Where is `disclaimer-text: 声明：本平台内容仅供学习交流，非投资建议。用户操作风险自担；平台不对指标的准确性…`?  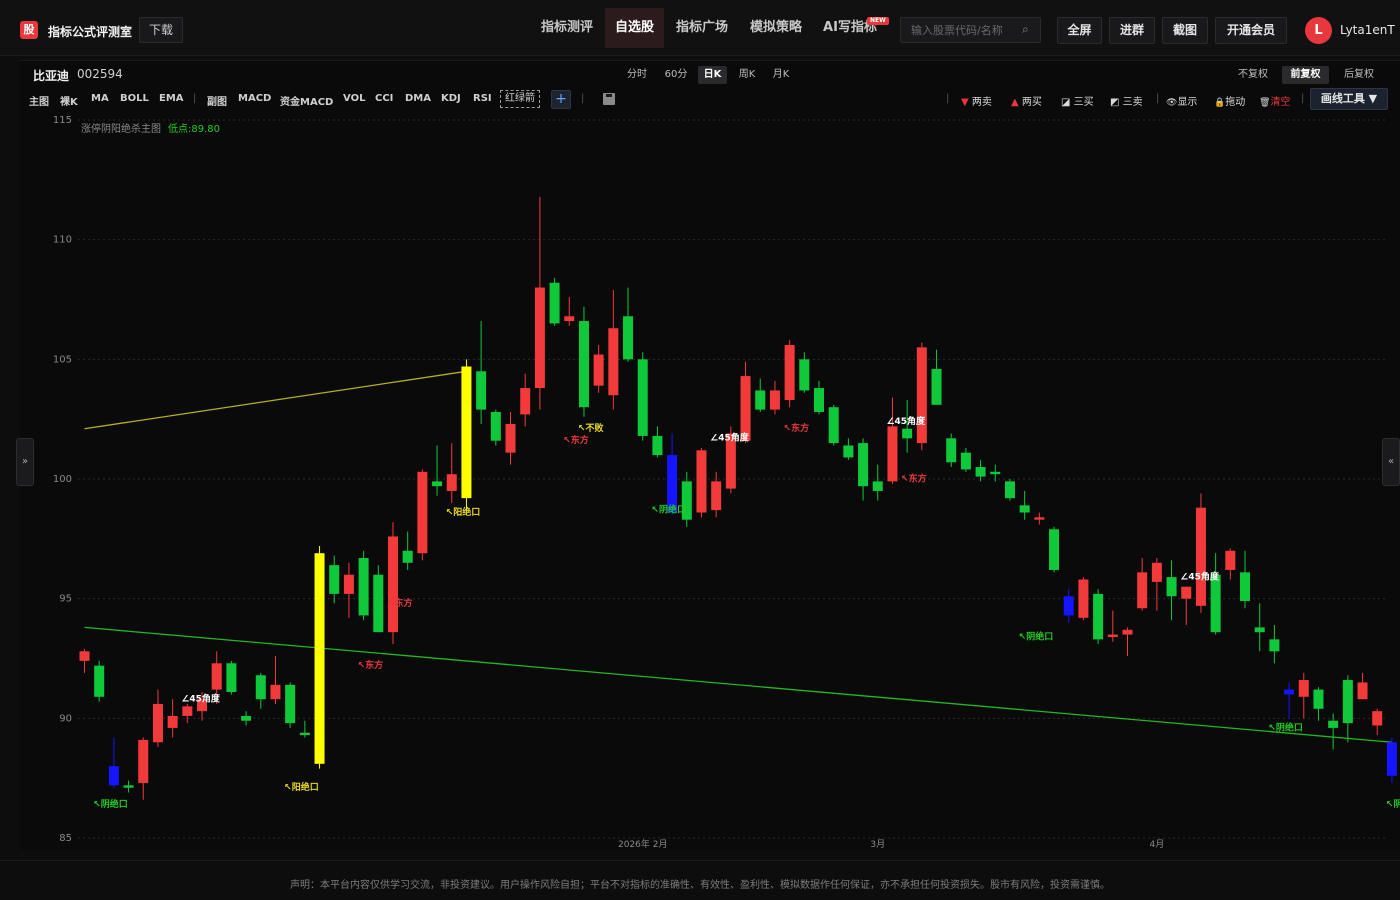
disclaimer-text: 声明：本平台内容仅供学习交流，非投资建议。用户操作风险自担；平台不对指标的准确性… is located at coordinates (700, 885).